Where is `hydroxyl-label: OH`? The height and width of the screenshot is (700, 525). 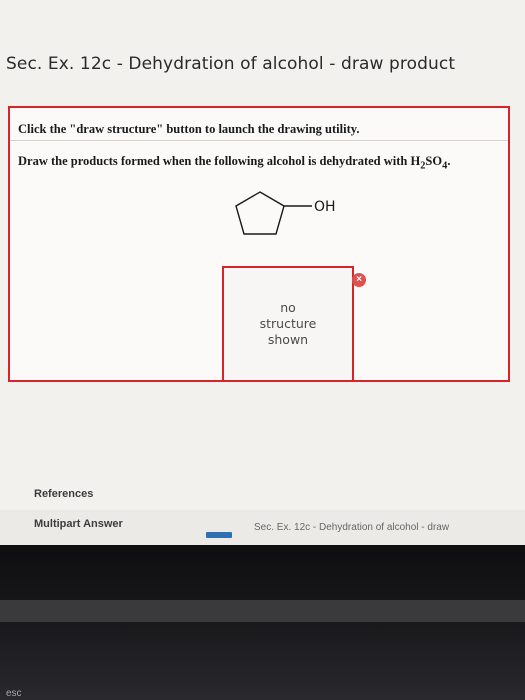
hydroxyl-label: OH is located at coordinates (325, 207).